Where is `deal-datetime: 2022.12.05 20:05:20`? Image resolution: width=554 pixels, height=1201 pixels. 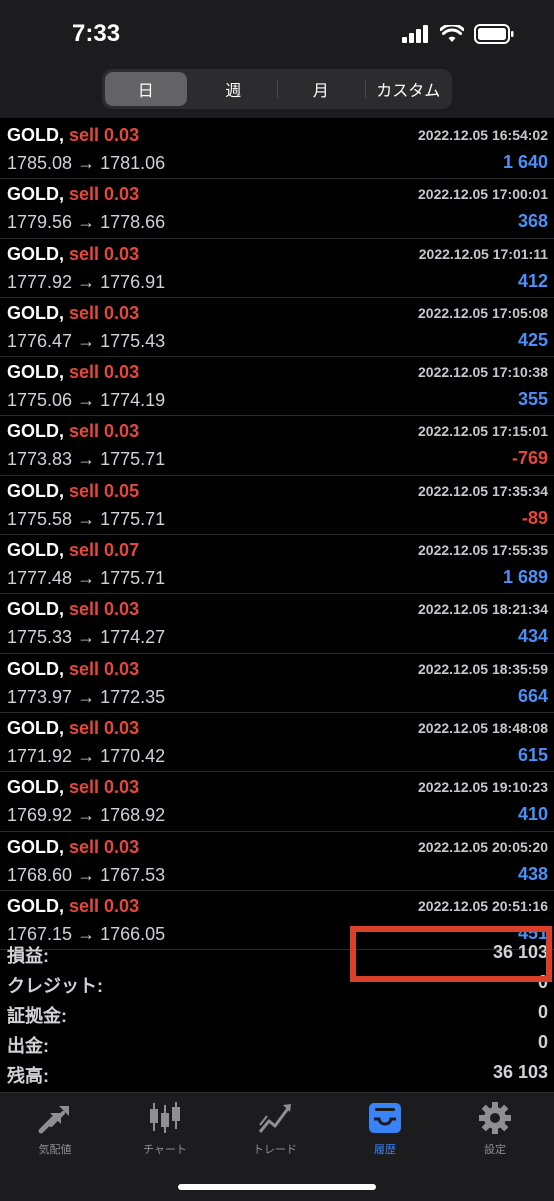 deal-datetime: 2022.12.05 20:05:20 is located at coordinates (483, 846).